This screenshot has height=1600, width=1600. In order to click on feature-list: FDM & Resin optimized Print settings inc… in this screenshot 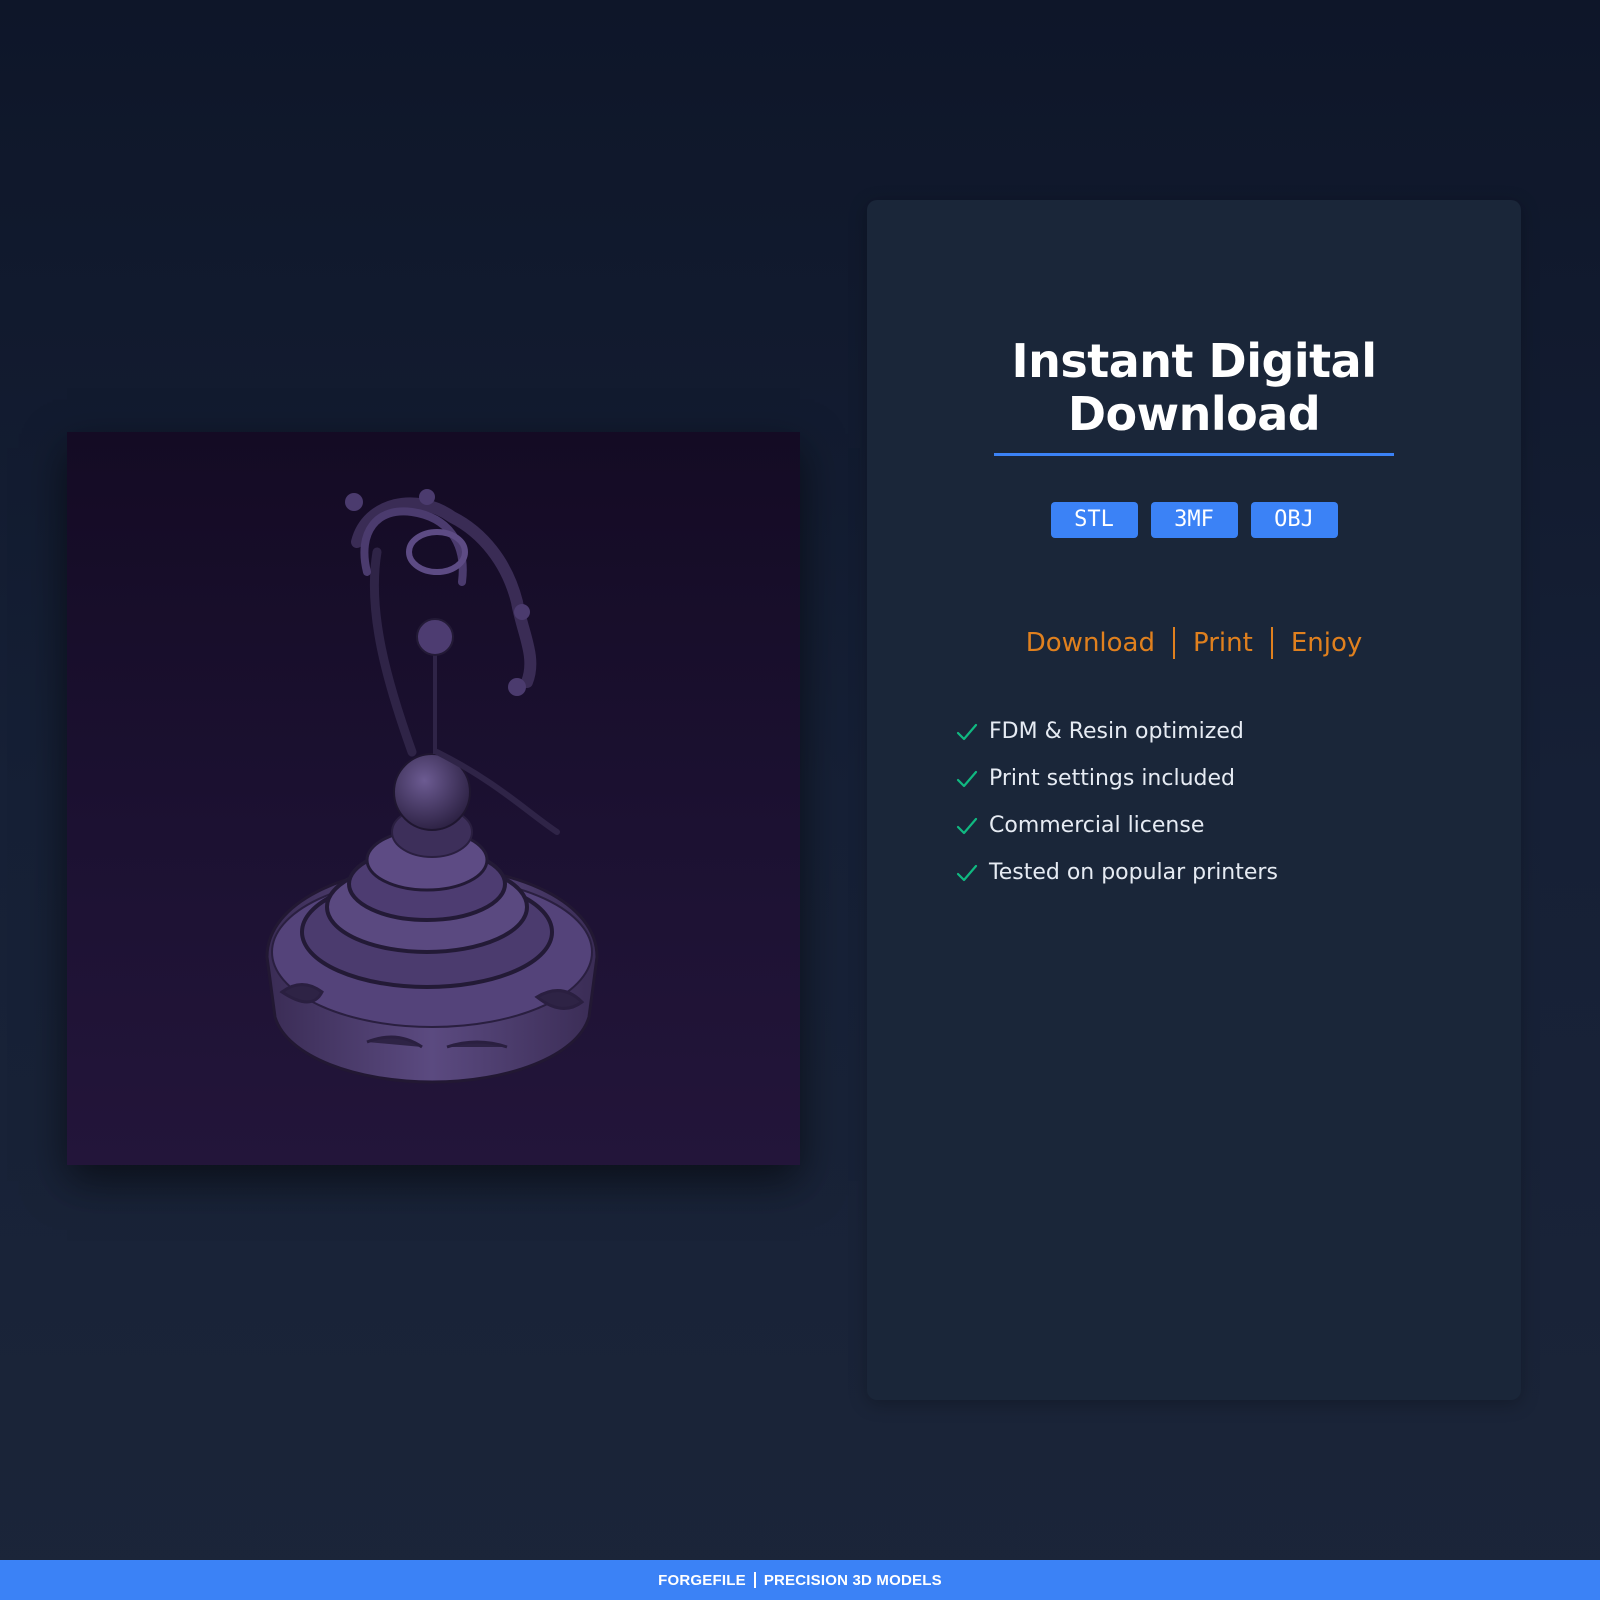, I will do `click(1116, 802)`.